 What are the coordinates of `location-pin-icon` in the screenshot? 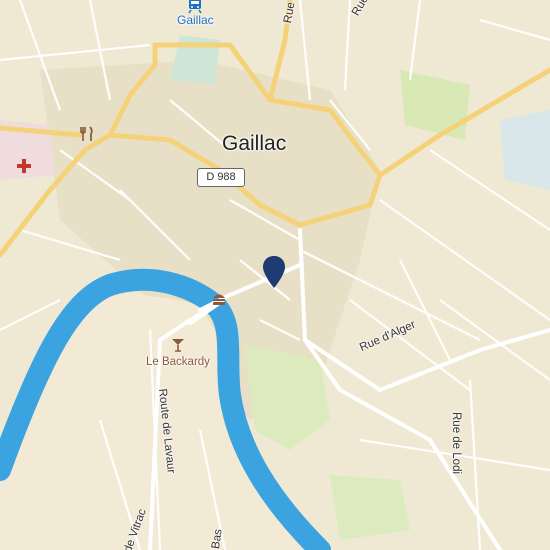 It's located at (274, 272).